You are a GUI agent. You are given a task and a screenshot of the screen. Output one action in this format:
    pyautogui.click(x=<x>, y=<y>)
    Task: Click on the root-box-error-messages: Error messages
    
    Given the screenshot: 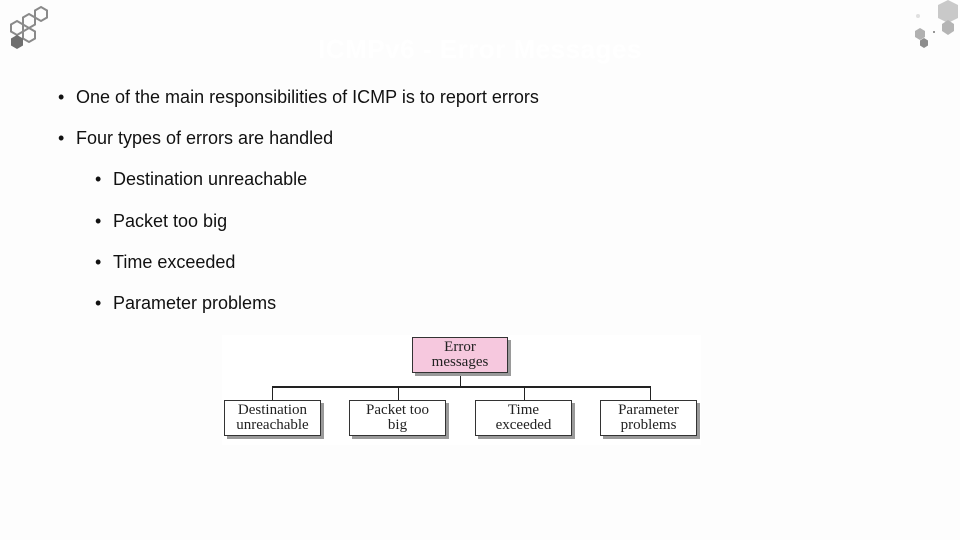 What is the action you would take?
    pyautogui.click(x=460, y=355)
    